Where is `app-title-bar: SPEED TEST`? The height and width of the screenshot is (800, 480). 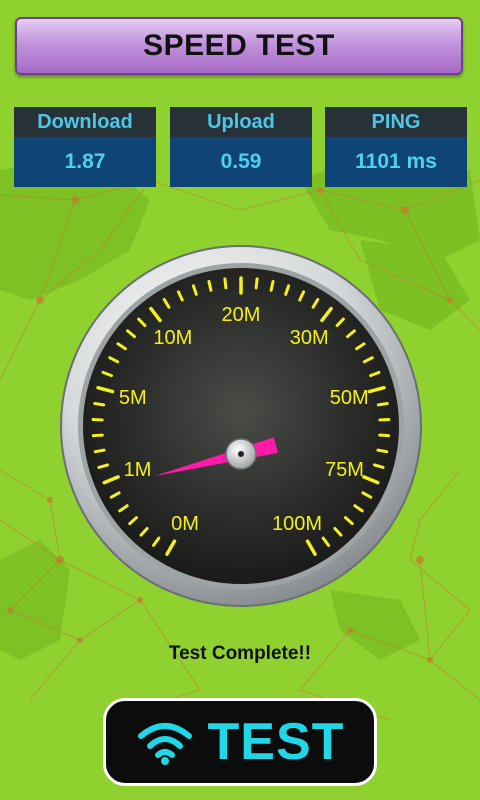
app-title-bar: SPEED TEST is located at coordinates (239, 46).